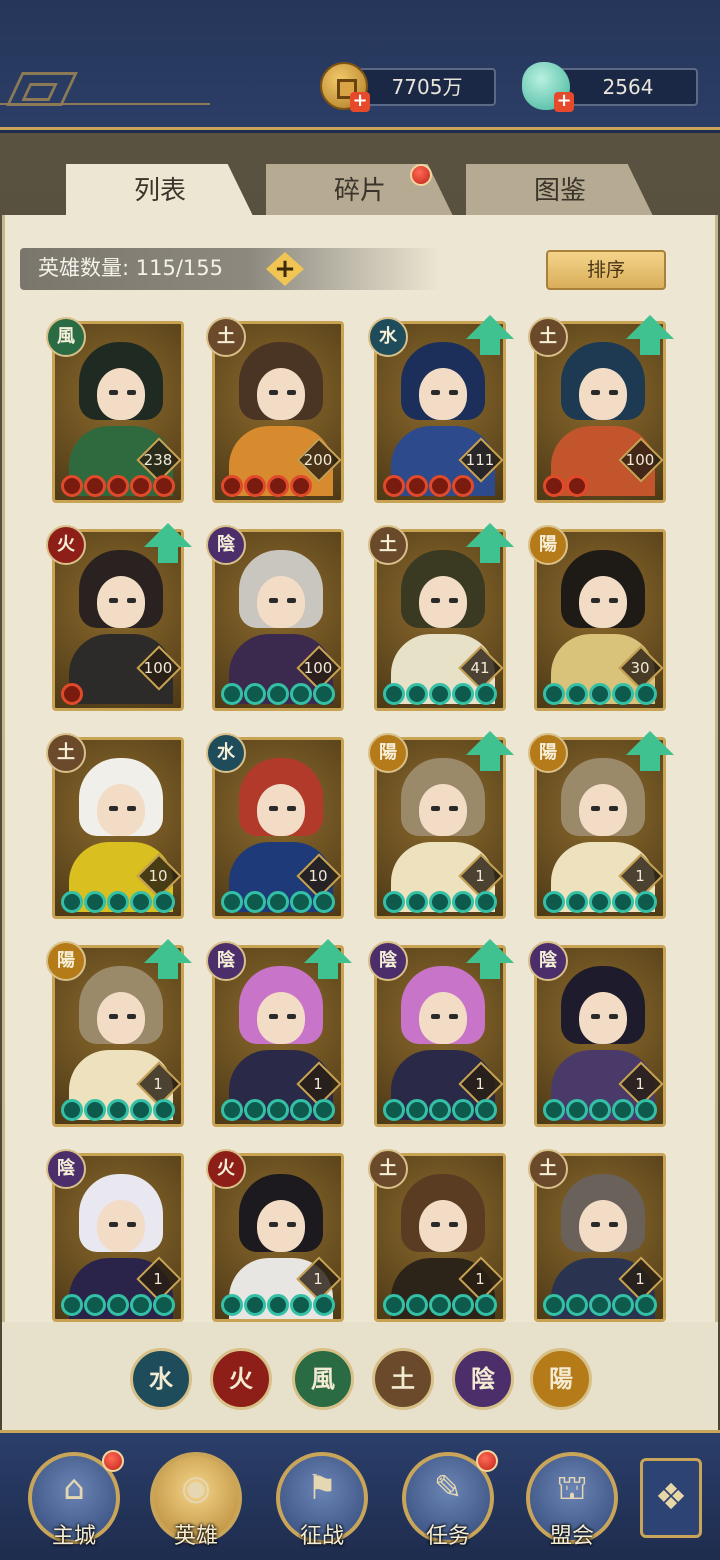  Describe the element at coordinates (671, 1498) in the screenshot. I see `more-menu-button: ❖` at that location.